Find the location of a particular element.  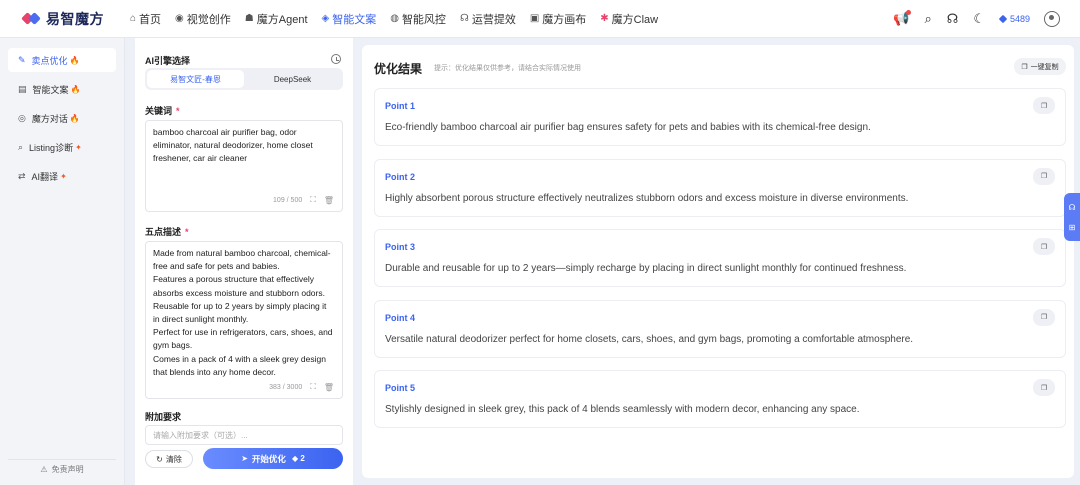

nav-item-3: ◈ 智能文案 is located at coordinates (349, 19).